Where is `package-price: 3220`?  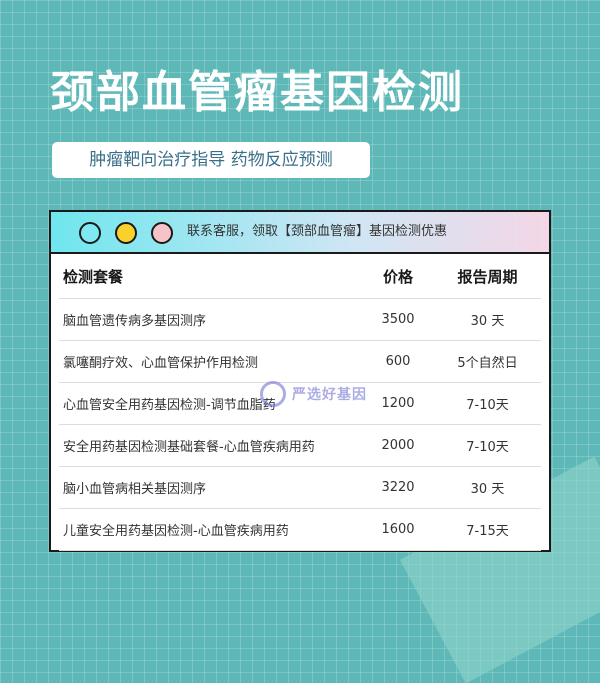
package-price: 3220 is located at coordinates (398, 487).